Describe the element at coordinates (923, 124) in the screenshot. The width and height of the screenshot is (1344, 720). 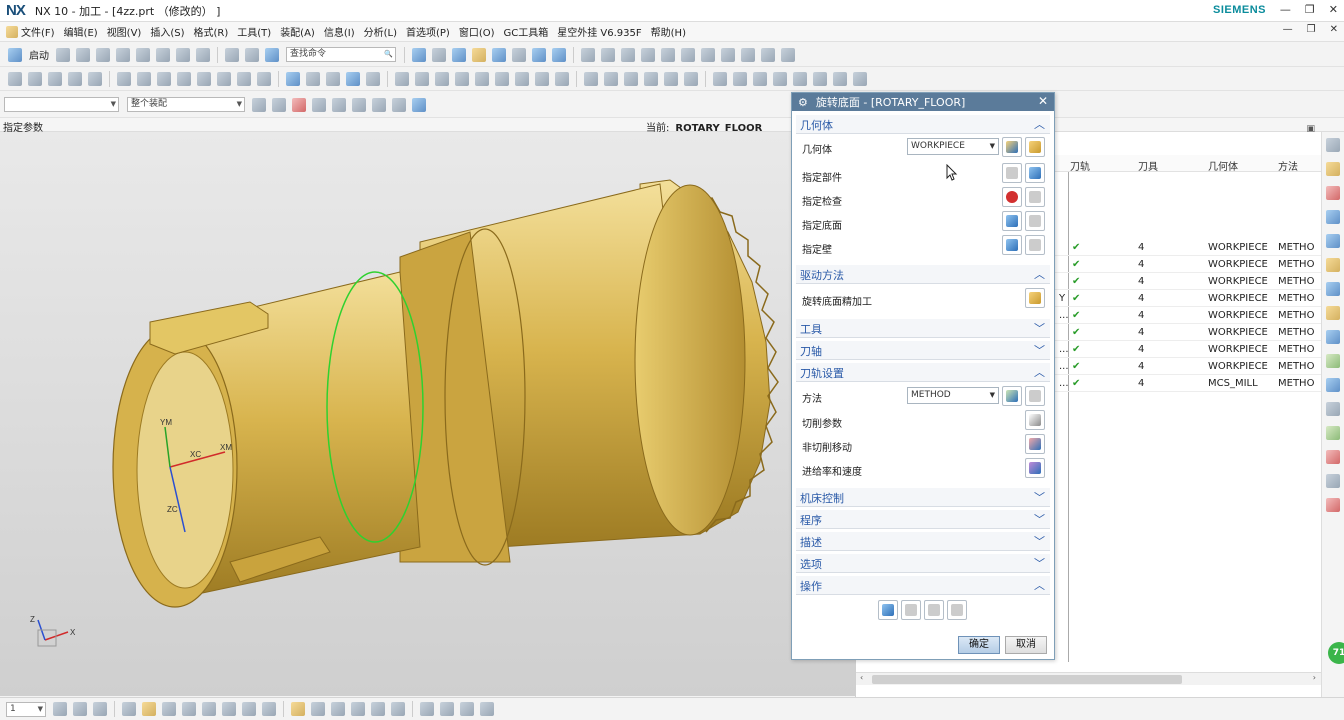
I see `section-geometry-header: 几何体 ︿` at that location.